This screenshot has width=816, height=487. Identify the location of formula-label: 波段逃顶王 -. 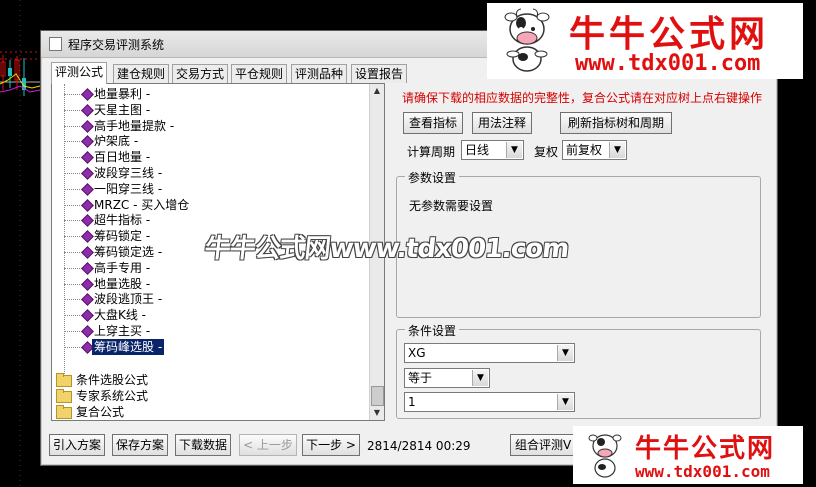
(128, 299).